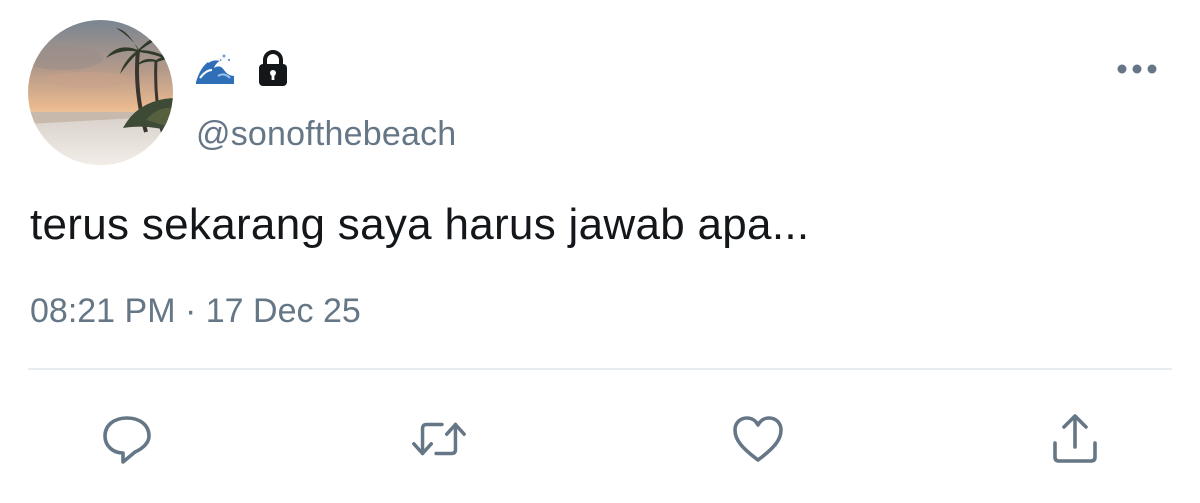  Describe the element at coordinates (326, 134) in the screenshot. I see `user-handle: @sonofthebeach` at that location.